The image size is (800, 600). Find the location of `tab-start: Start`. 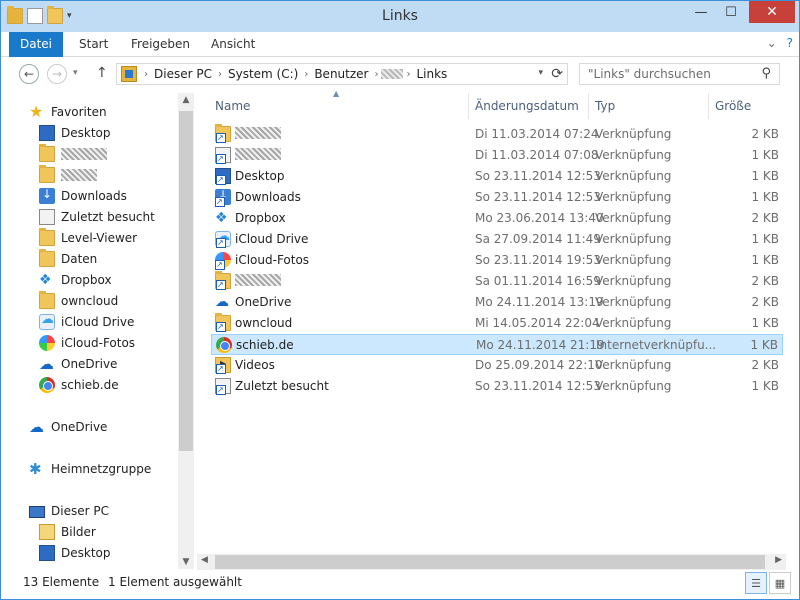

tab-start: Start is located at coordinates (93, 44).